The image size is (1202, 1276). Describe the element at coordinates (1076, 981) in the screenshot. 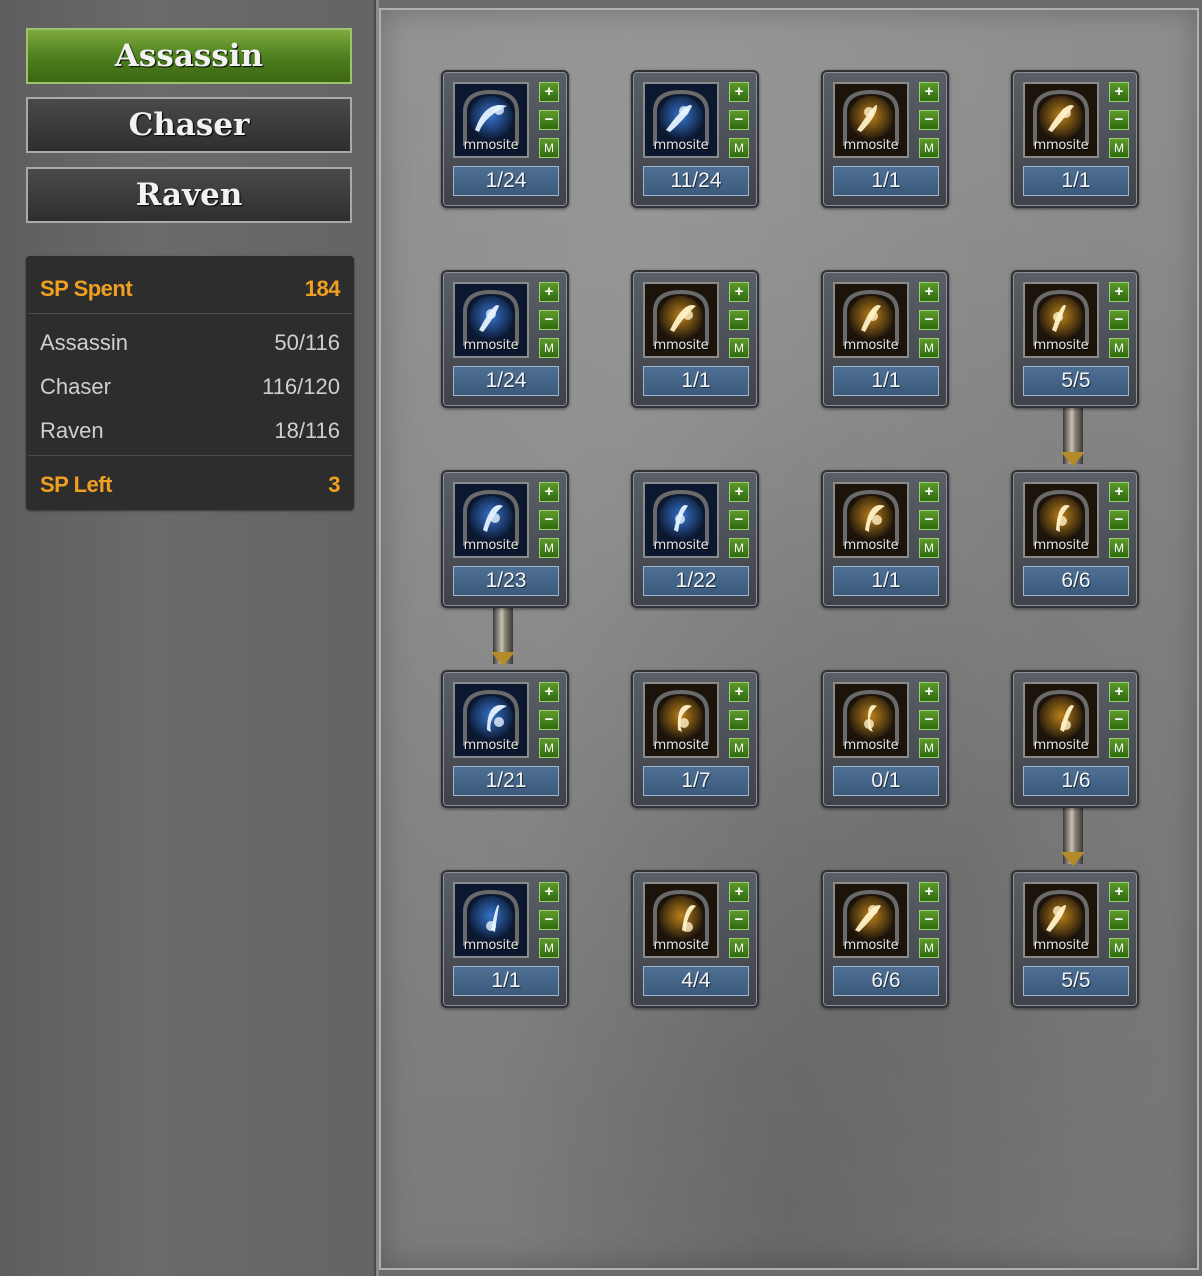

I see `skill-level: 5/5` at that location.